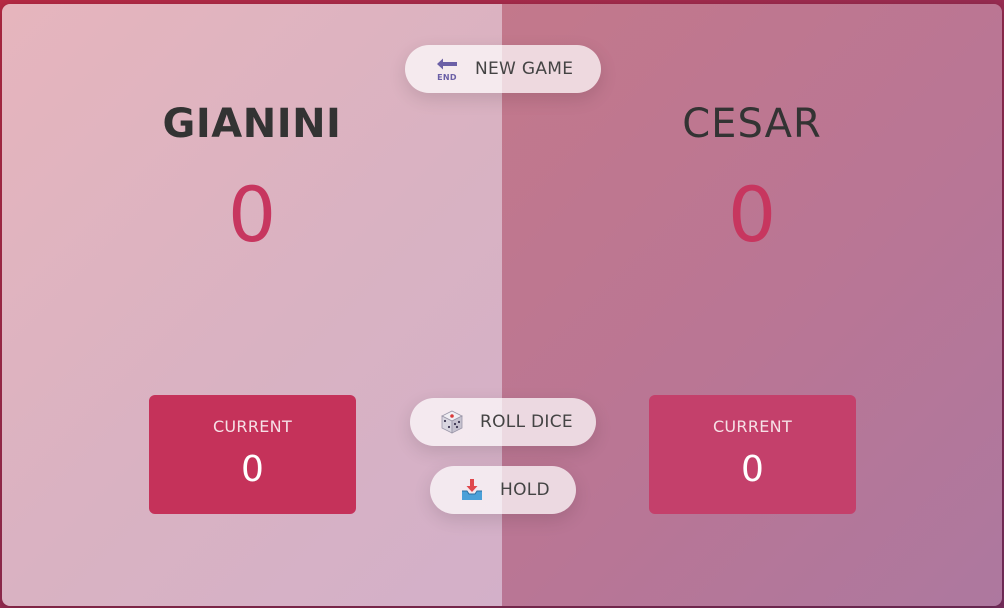  I want to click on new-game-label: NEW GAME, so click(524, 69).